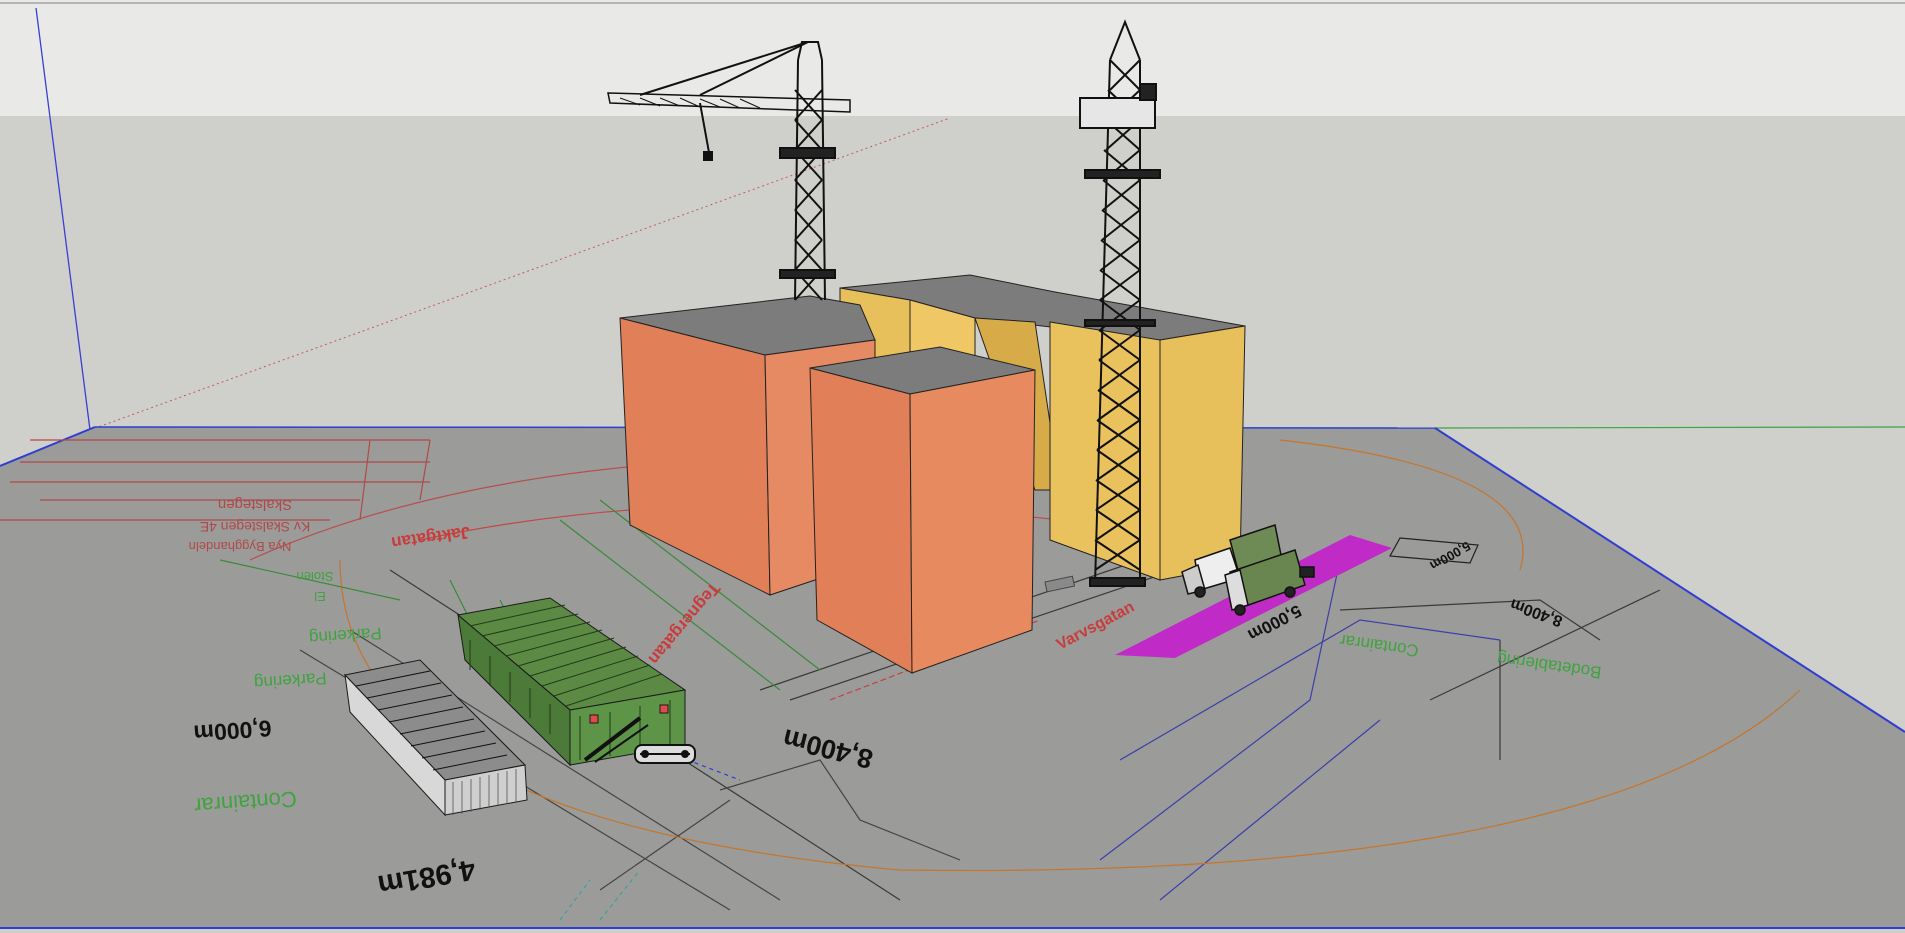 This screenshot has width=1905, height=933. Describe the element at coordinates (255, 504) in the screenshot. I see `label-skalstegen: Skalstegen` at that location.